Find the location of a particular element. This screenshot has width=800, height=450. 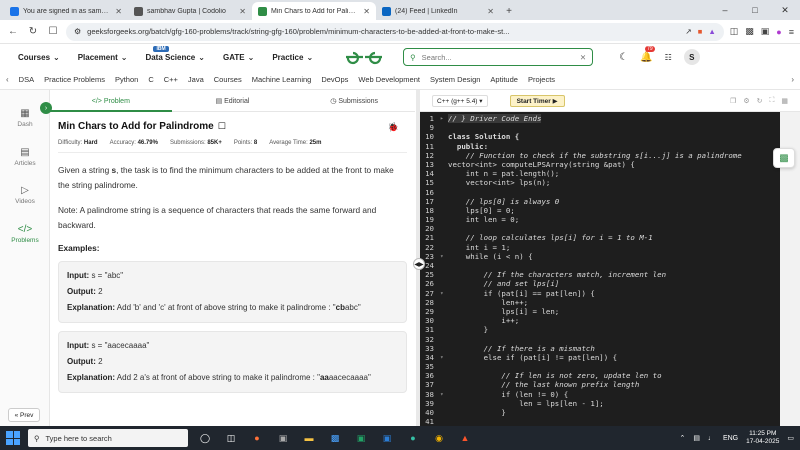

collapse-panel-icon: › is located at coordinates (46, 108).